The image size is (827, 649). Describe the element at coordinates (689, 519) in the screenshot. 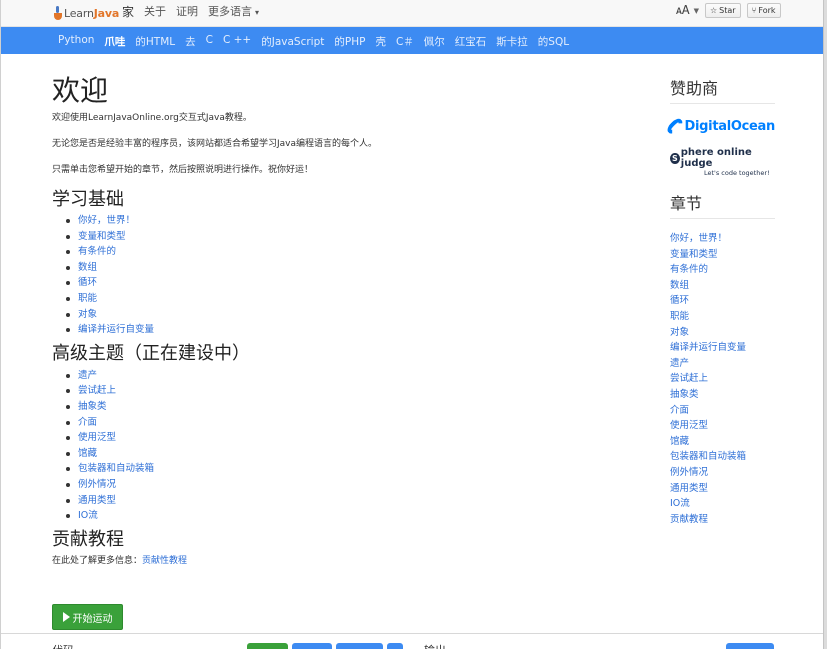

I see `chapter-link: 贡献教程` at that location.